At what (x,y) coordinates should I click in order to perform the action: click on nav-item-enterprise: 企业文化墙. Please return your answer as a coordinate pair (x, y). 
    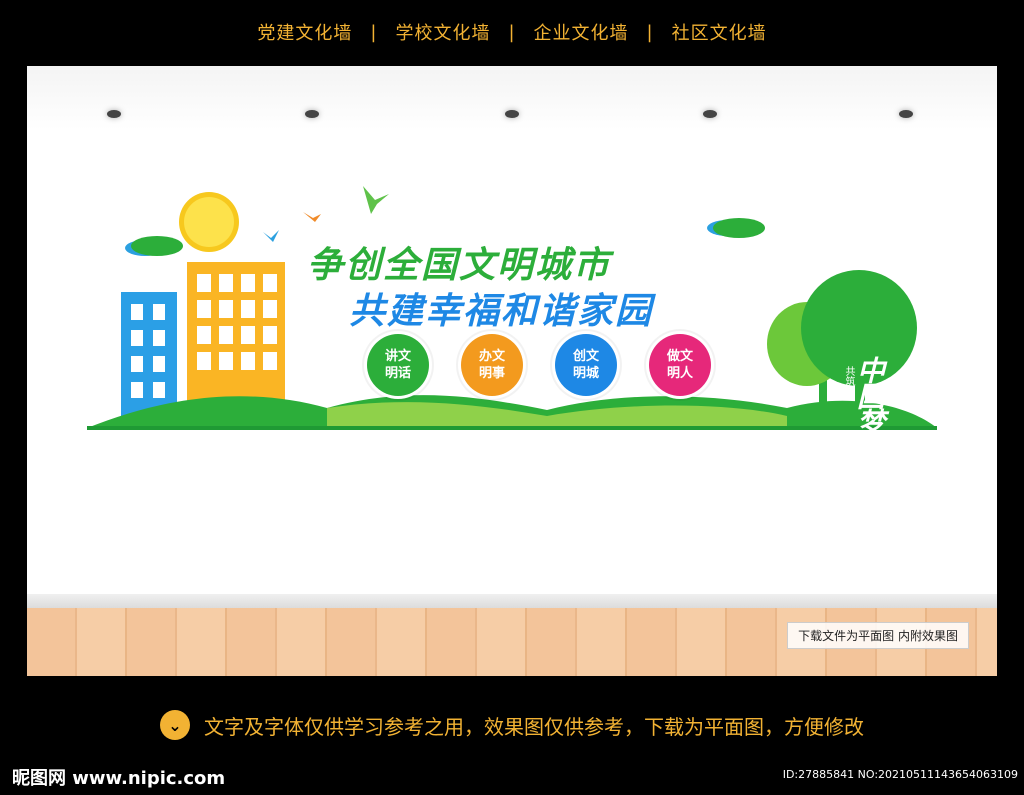
    Looking at the image, I should click on (581, 32).